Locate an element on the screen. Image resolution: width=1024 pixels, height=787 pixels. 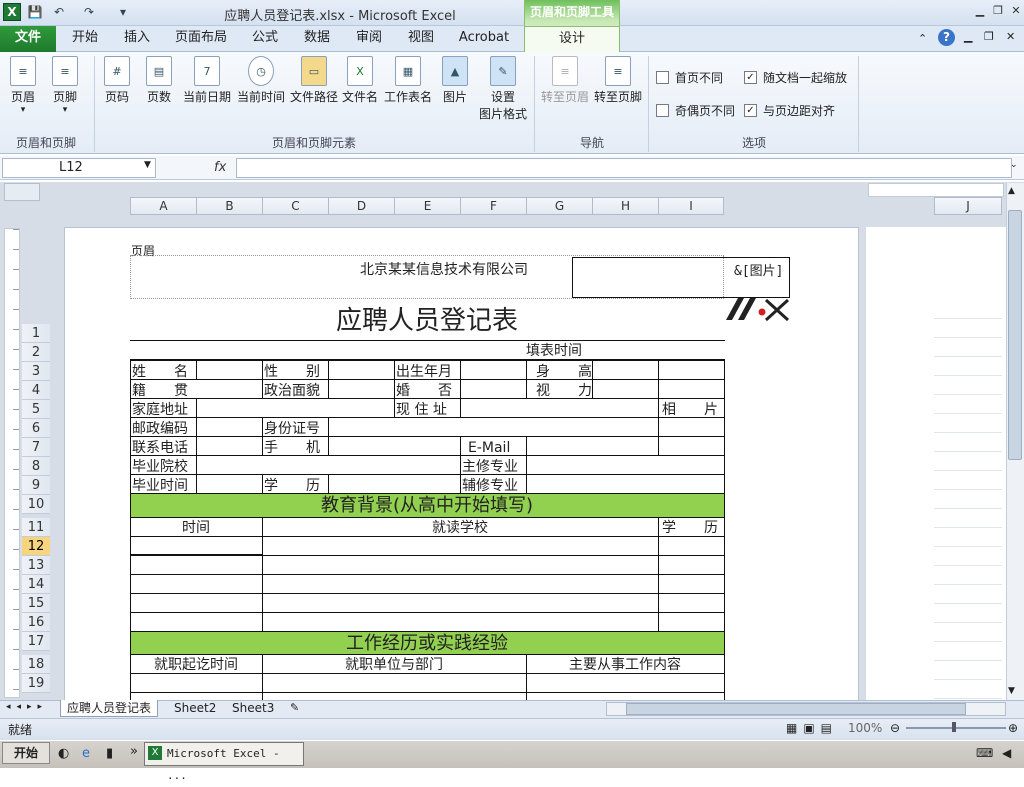
row-header-7: 7 is located at coordinates (36, 447).